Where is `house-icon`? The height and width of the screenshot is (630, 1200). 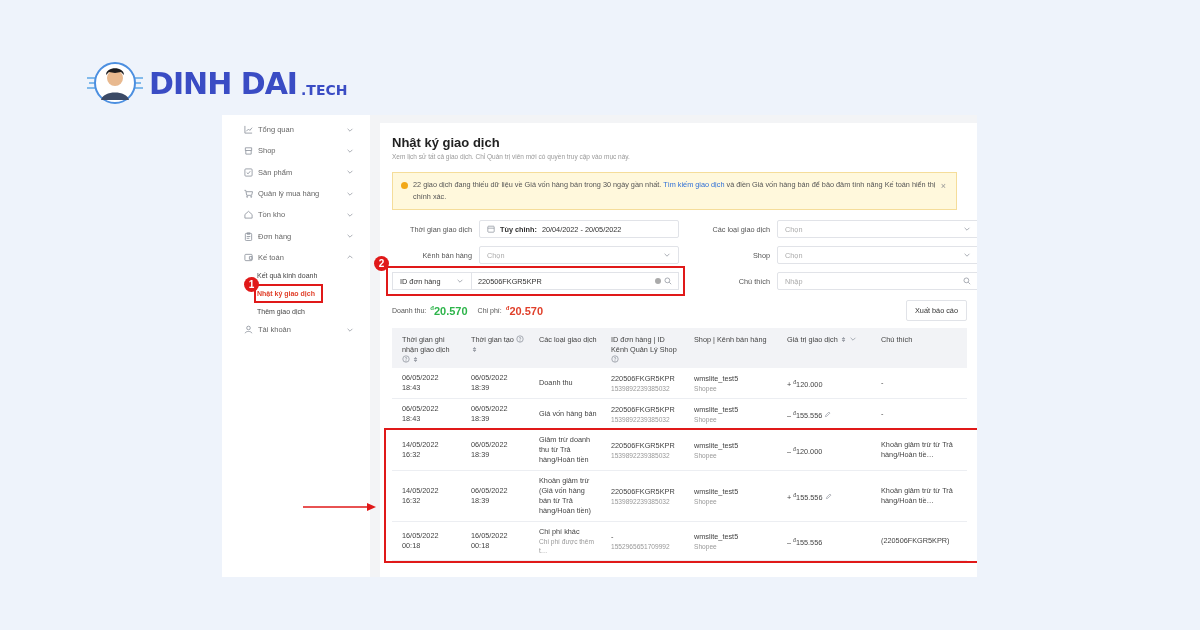 house-icon is located at coordinates (248, 215).